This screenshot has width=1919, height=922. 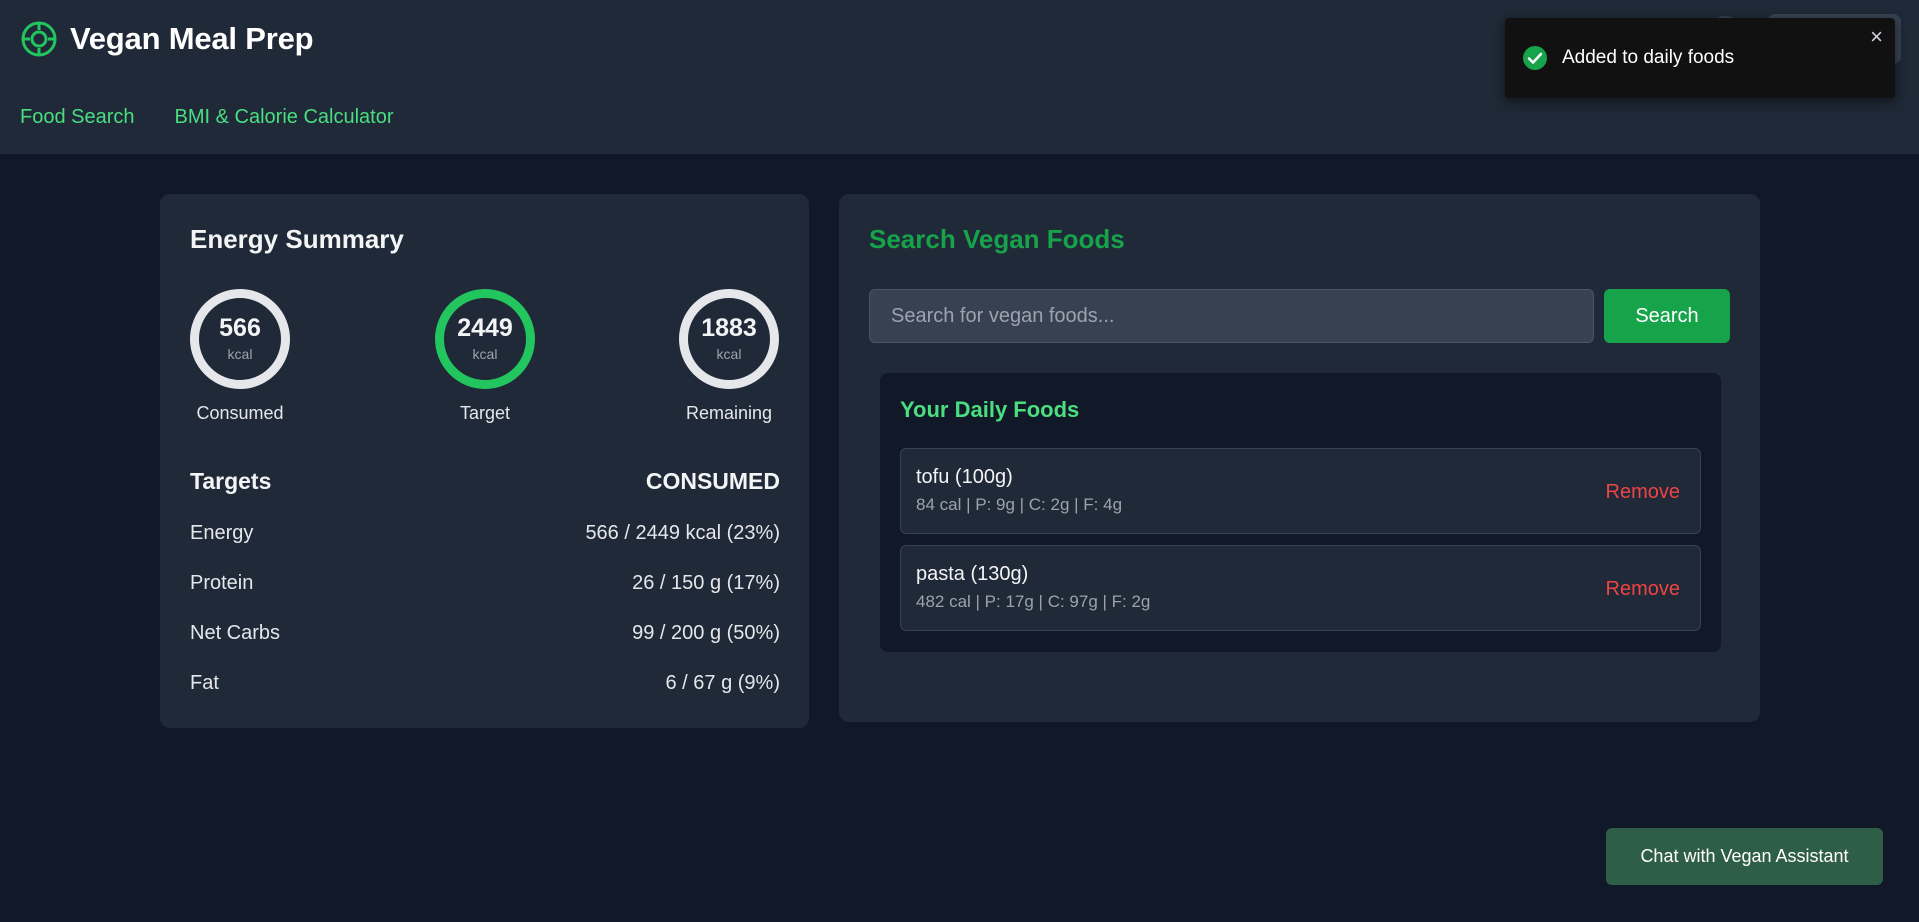 I want to click on nav-food-search: Food Search, so click(x=77, y=117).